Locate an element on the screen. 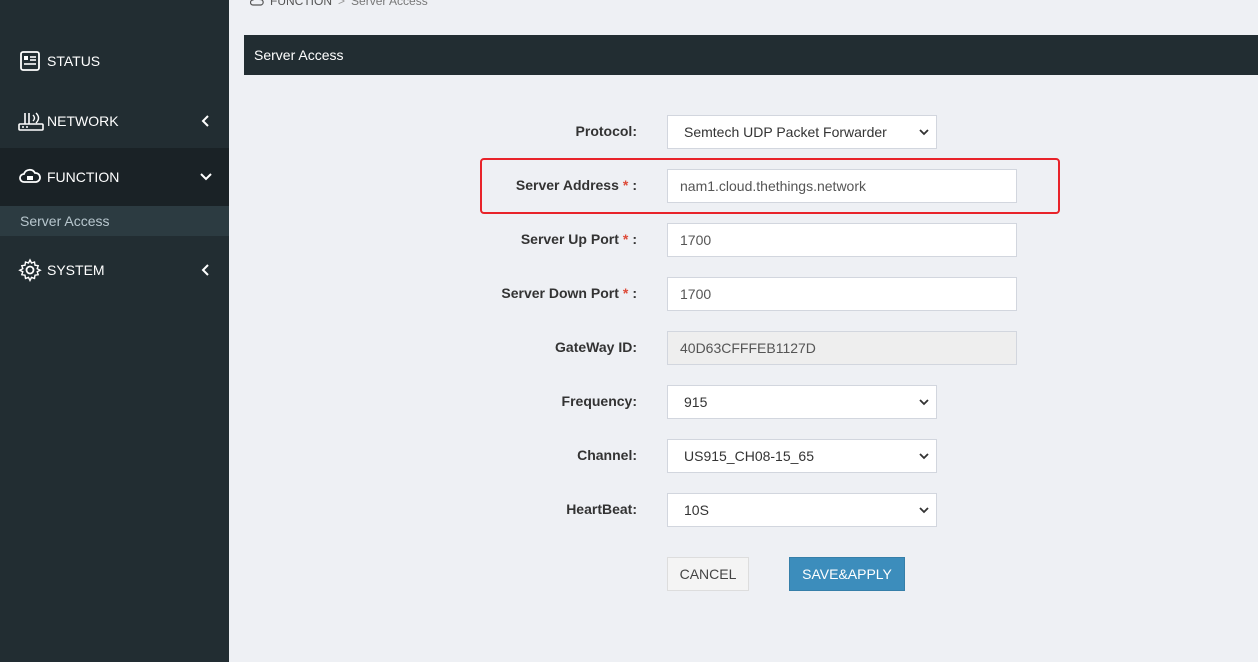 The image size is (1258, 662). server-up-port-label-text: Server Up Port is located at coordinates (569, 239).